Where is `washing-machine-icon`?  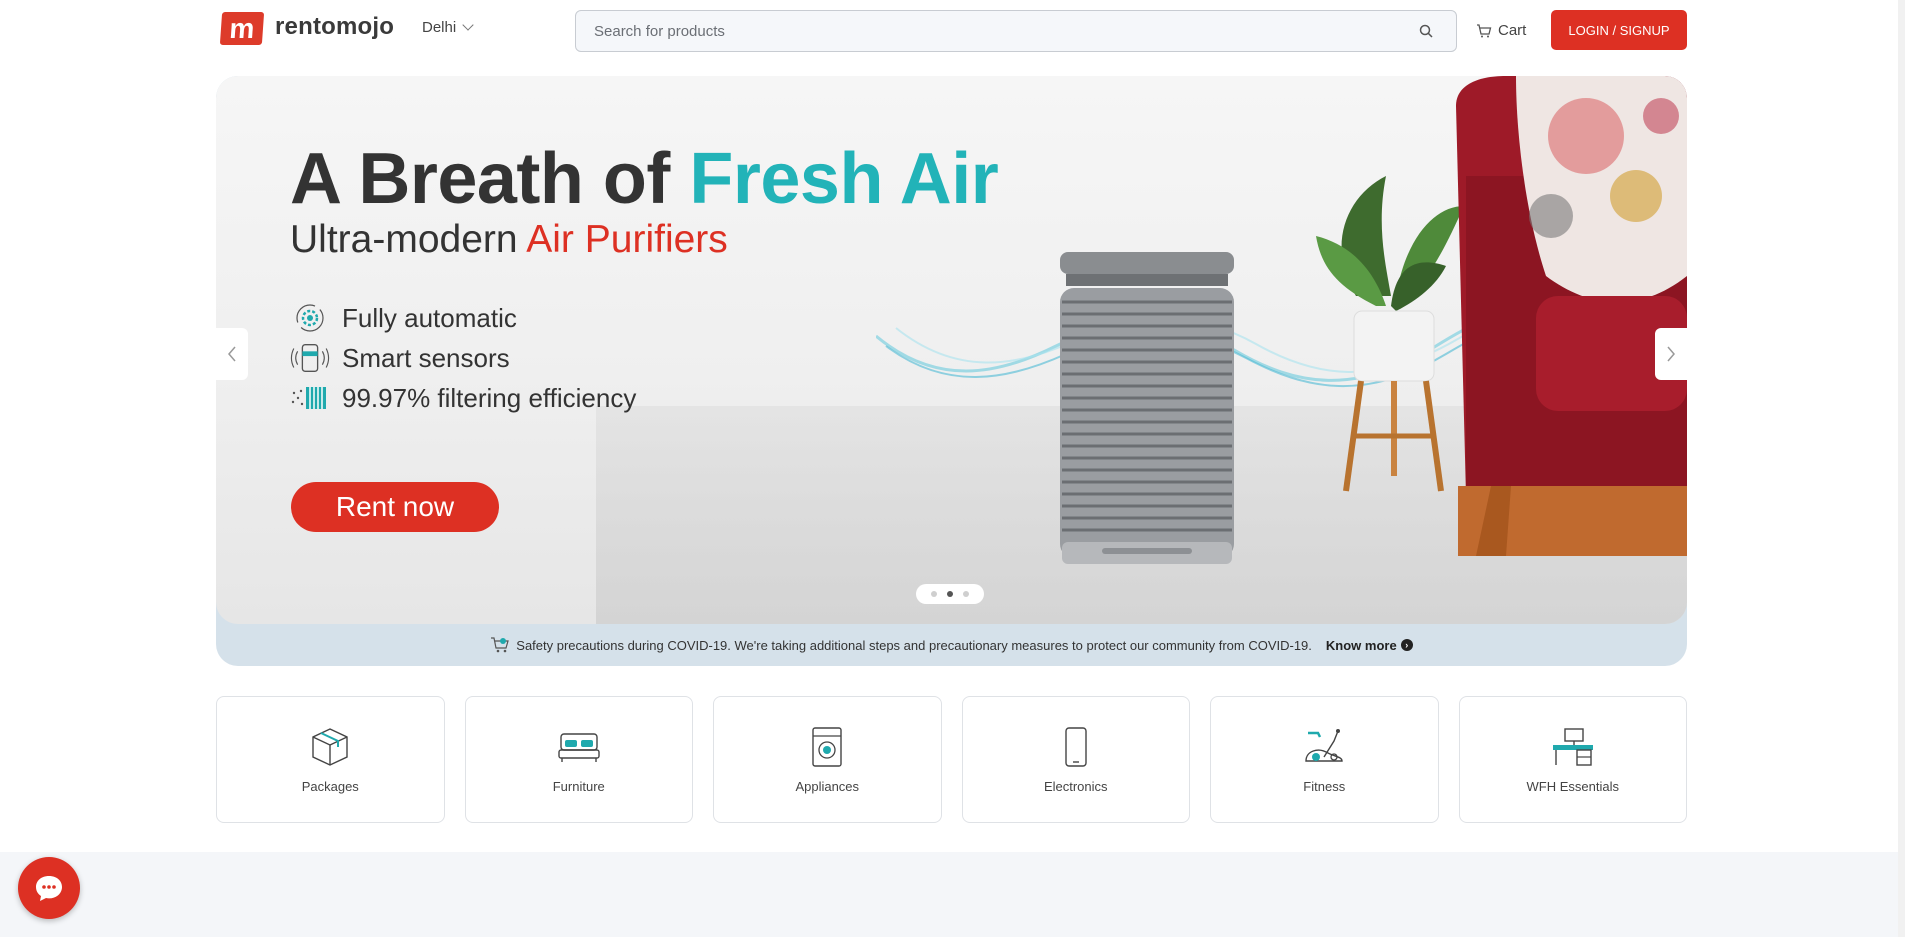 washing-machine-icon is located at coordinates (827, 747).